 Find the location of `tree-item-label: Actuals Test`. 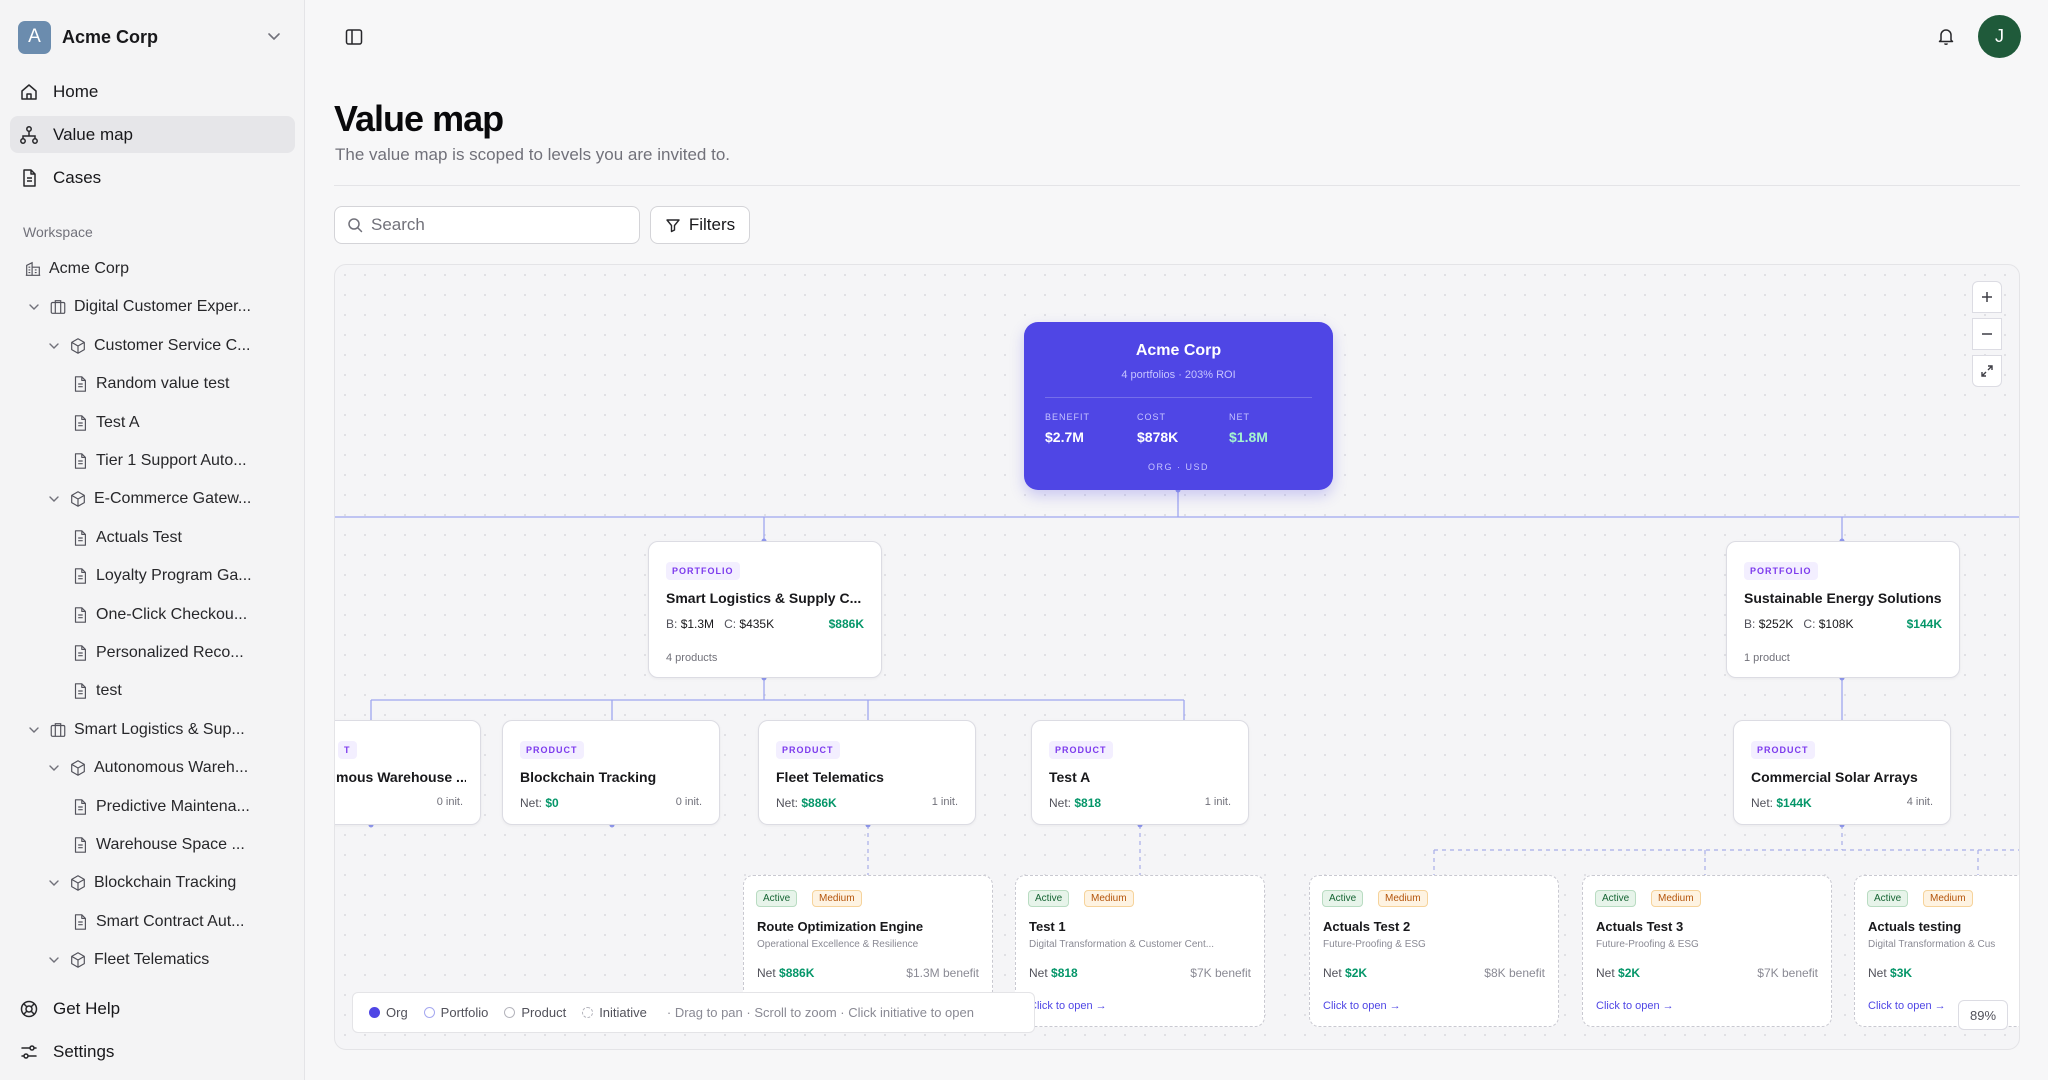

tree-item-label: Actuals Test is located at coordinates (139, 537).